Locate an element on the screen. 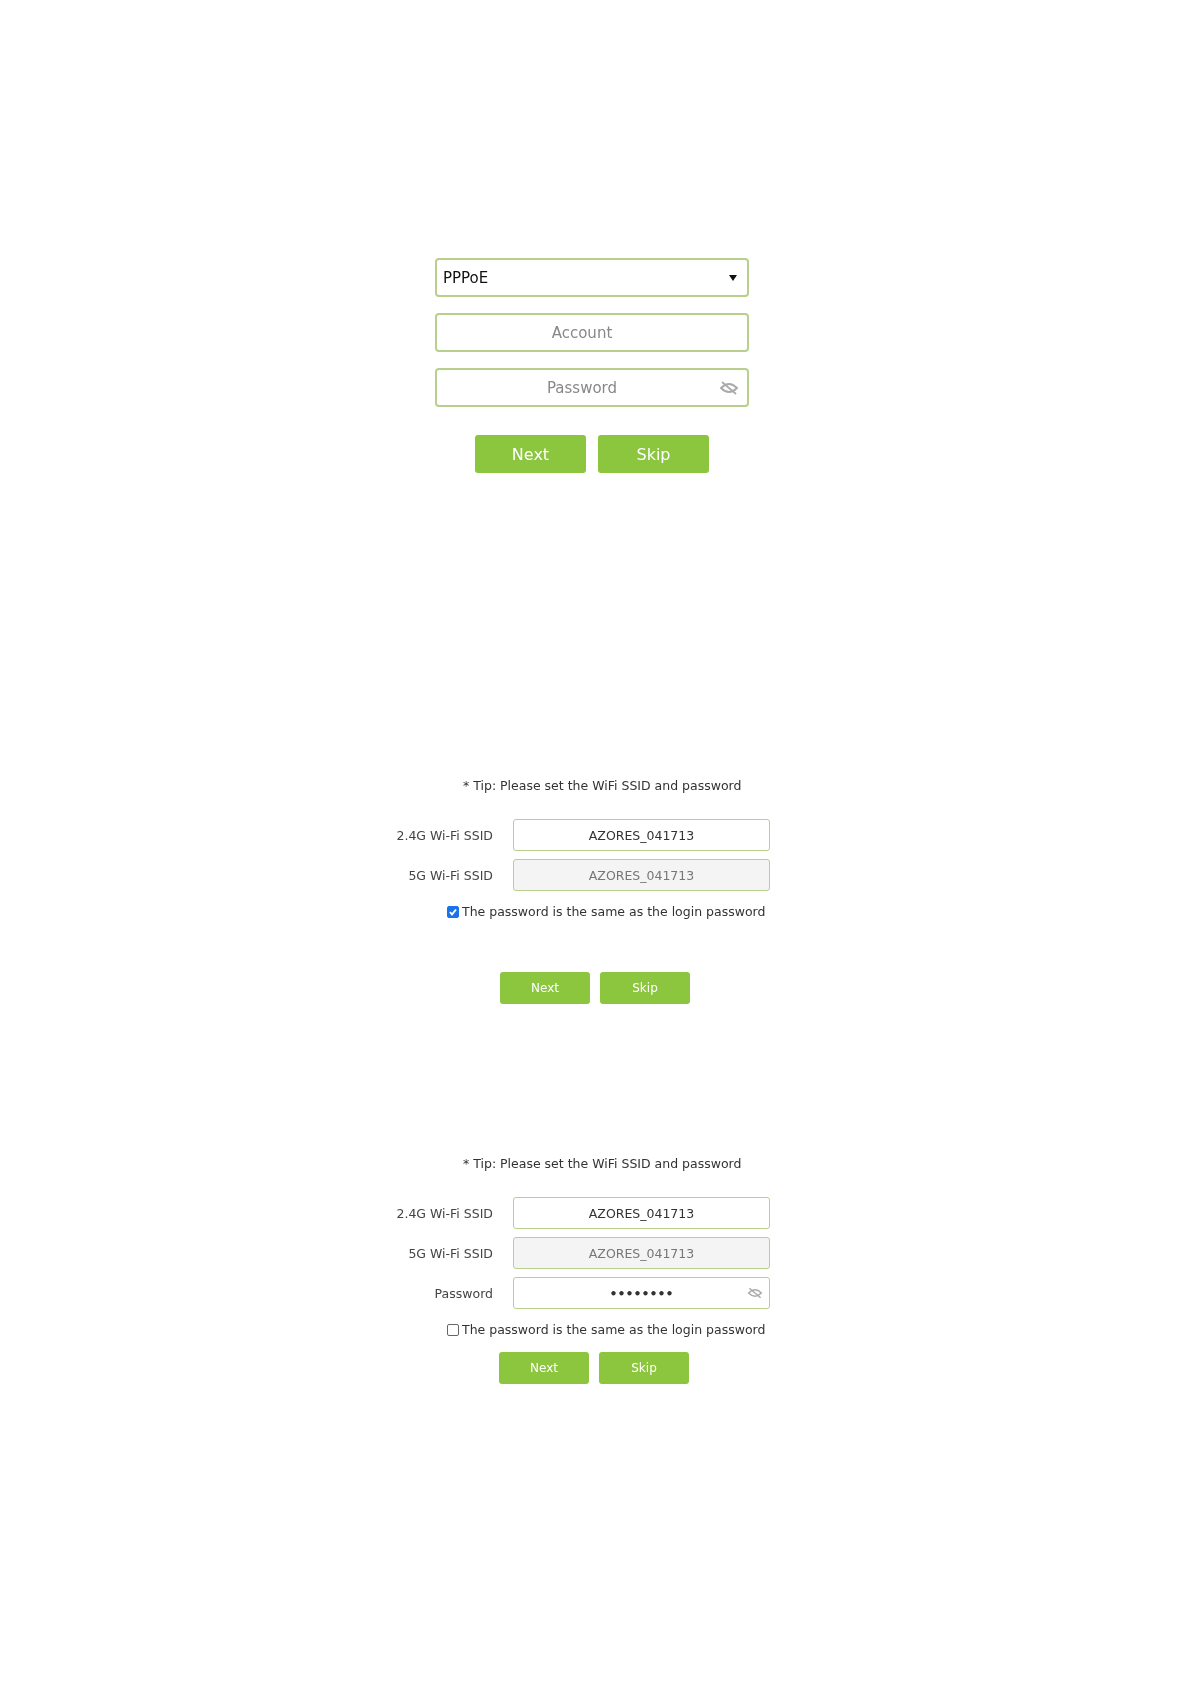 The image size is (1191, 1684). input-field: •••••••• is located at coordinates (641, 1293).